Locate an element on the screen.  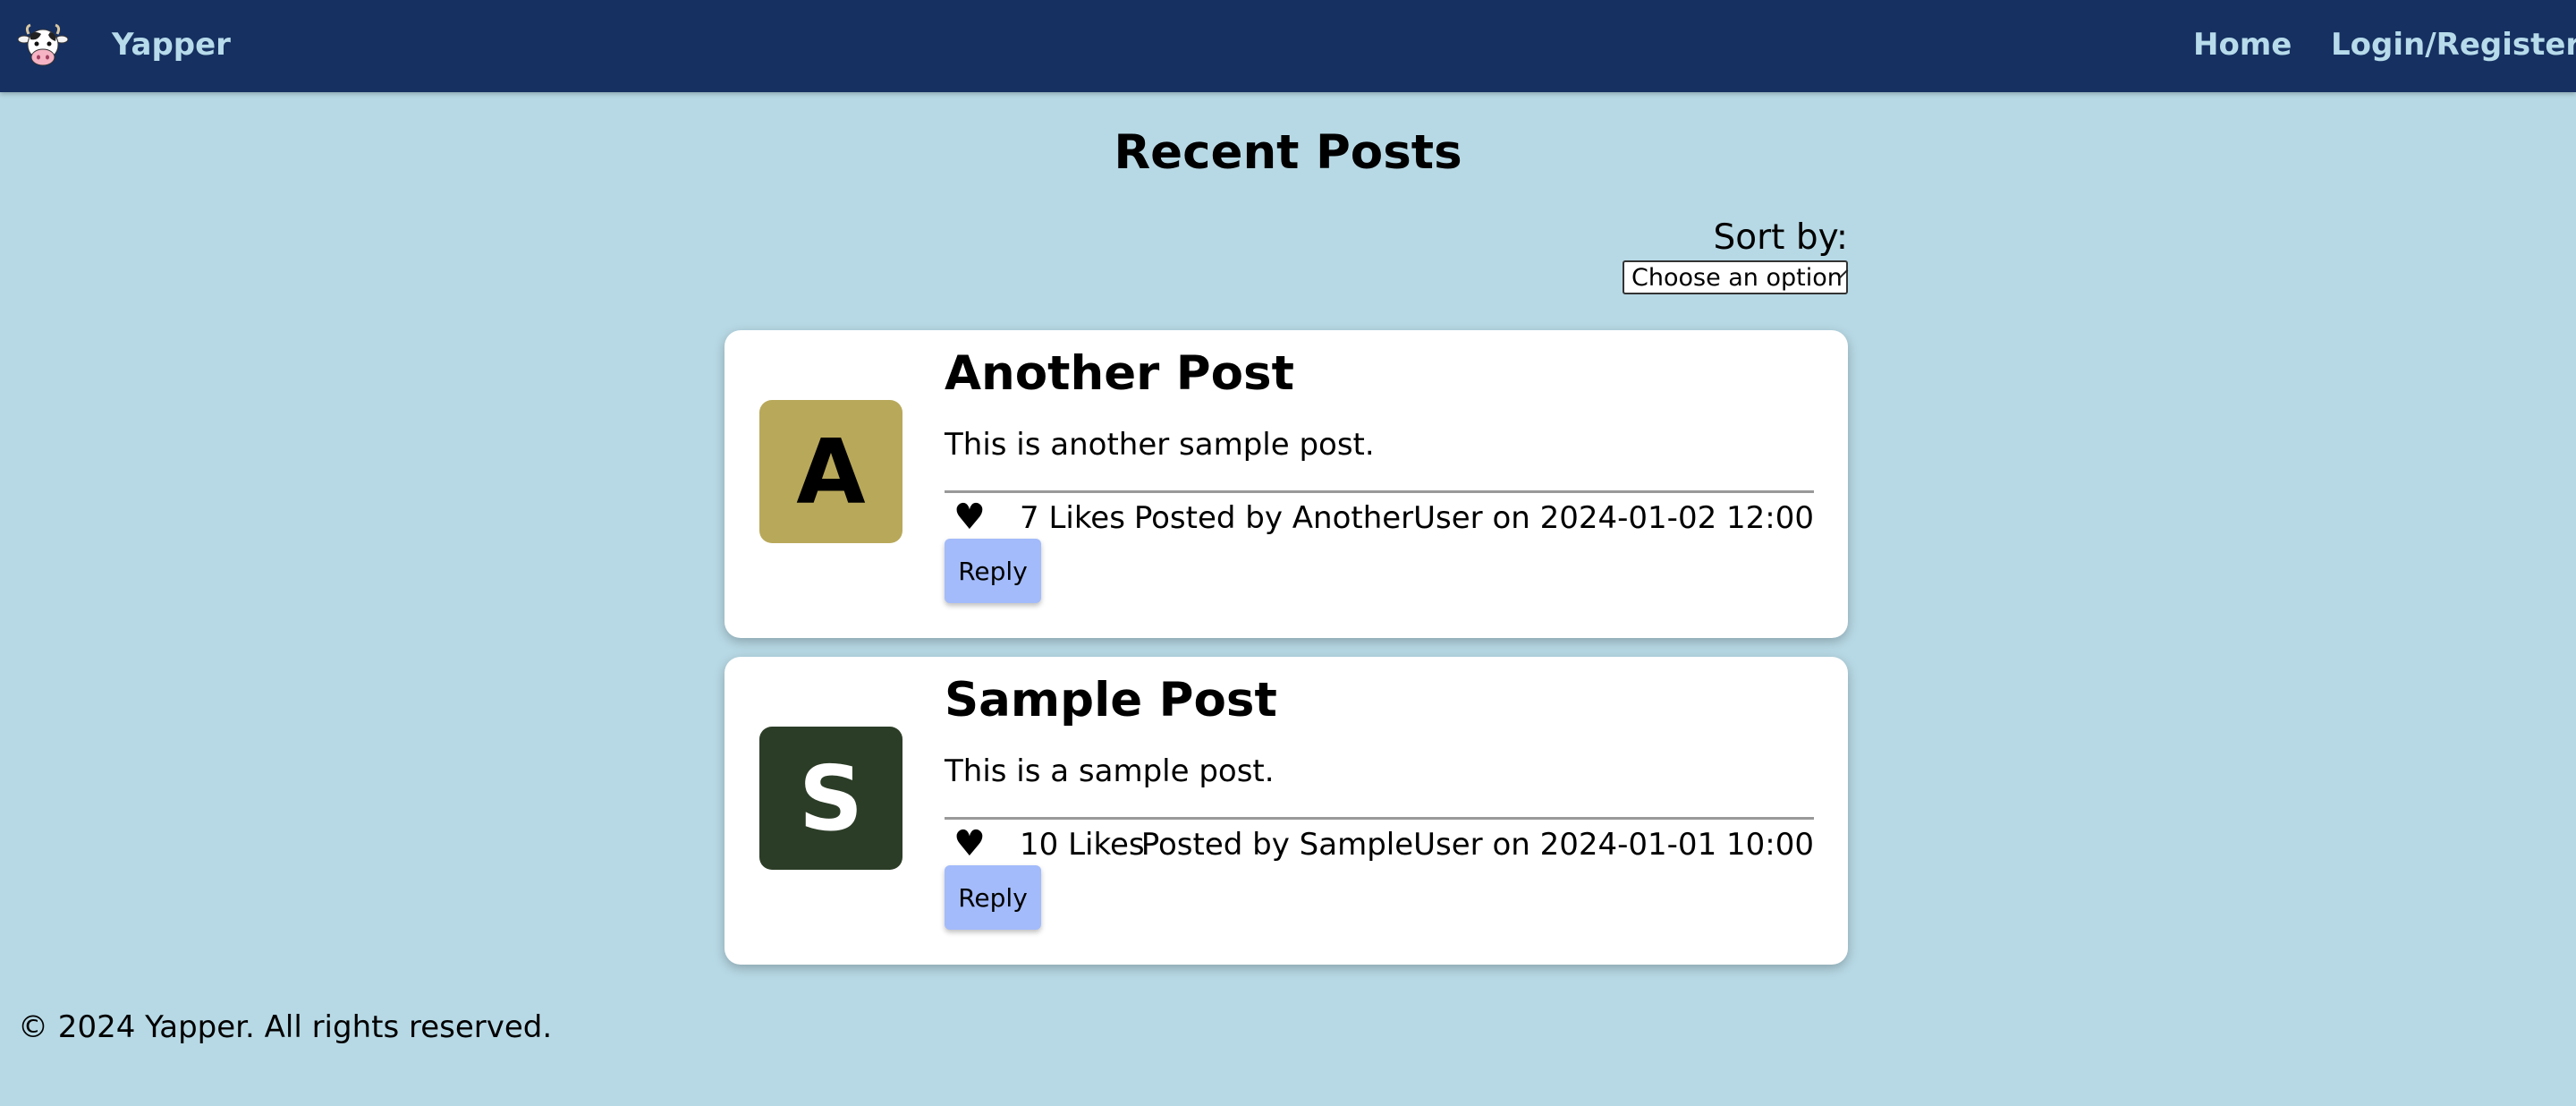
post-meta: Posted by SampleUser on 2024-01-01 10:00 is located at coordinates (1477, 845).